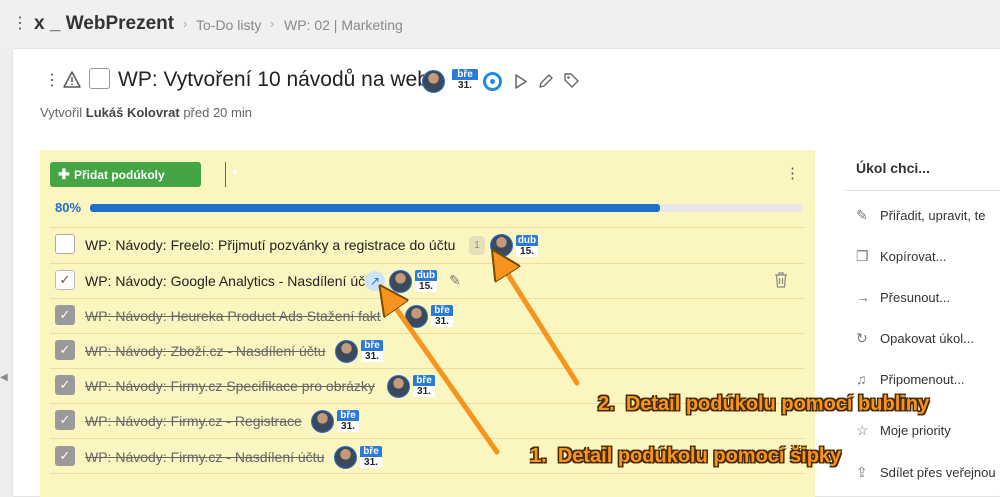 The height and width of the screenshot is (497, 1000). Describe the element at coordinates (375, 208) in the screenshot. I see `progress-bar-fill` at that location.